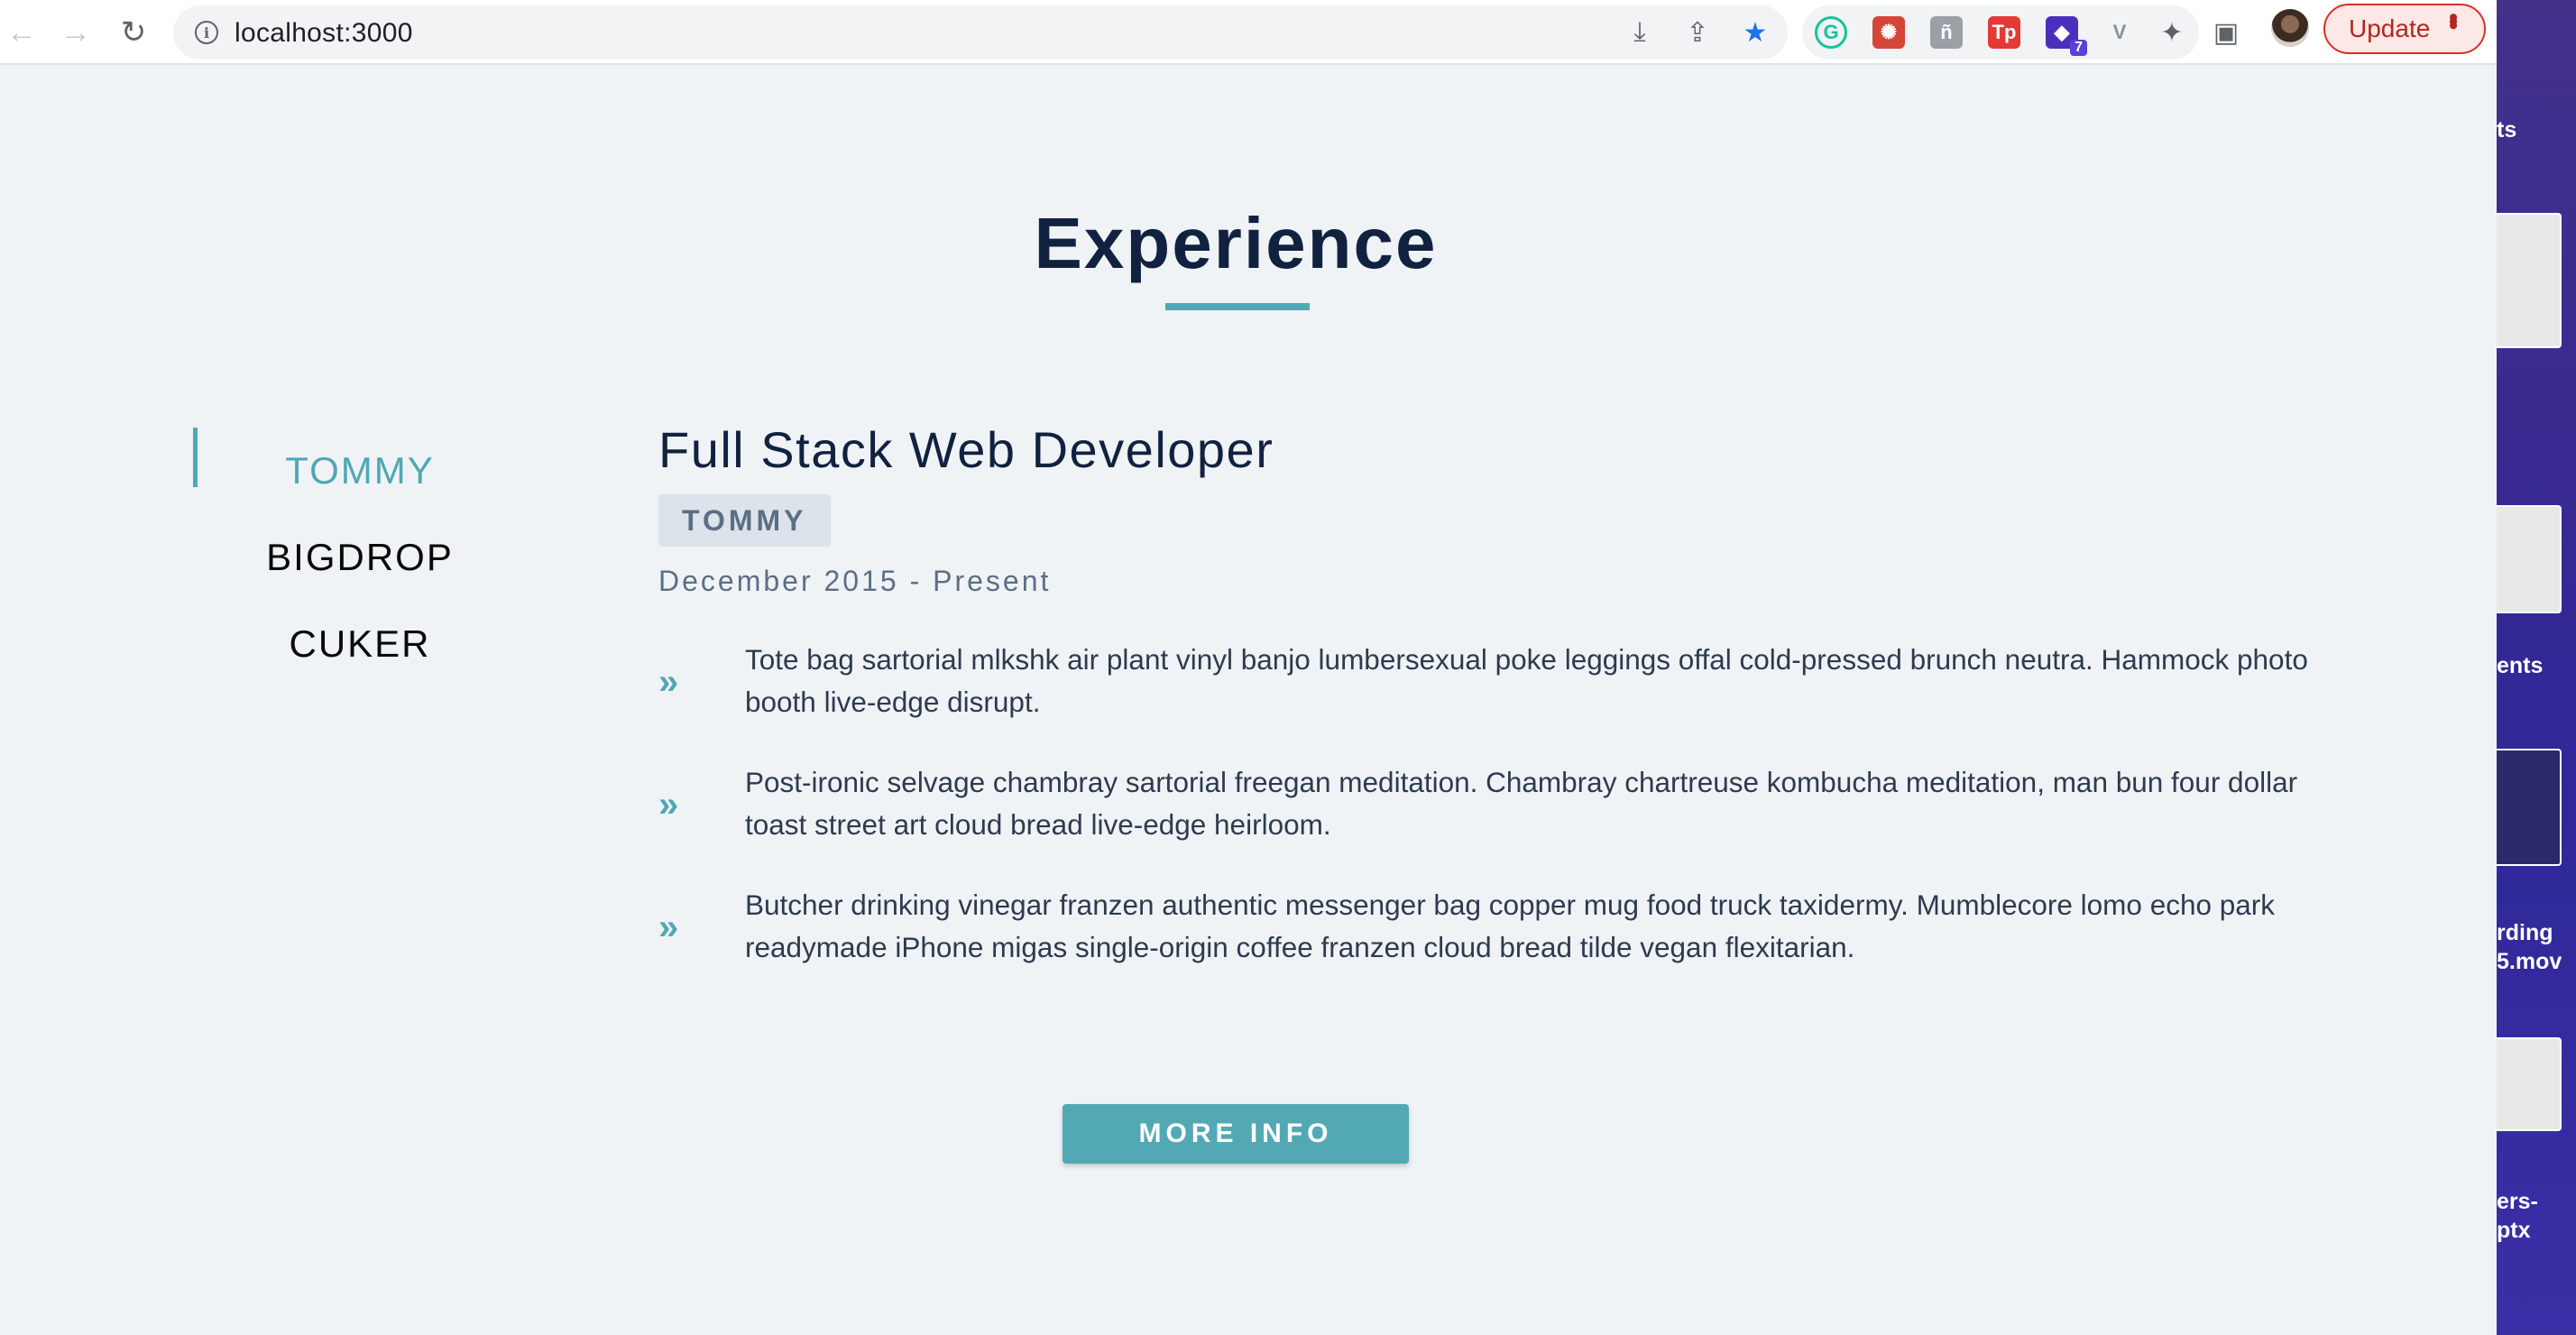  I want to click on section-title: Experience, so click(1236, 243).